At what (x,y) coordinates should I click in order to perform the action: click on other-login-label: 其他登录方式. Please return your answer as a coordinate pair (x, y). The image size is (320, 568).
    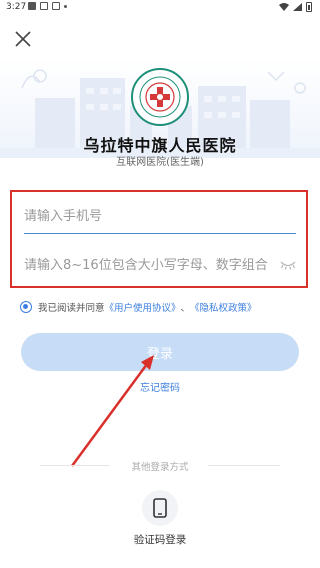
    Looking at the image, I should click on (160, 467).